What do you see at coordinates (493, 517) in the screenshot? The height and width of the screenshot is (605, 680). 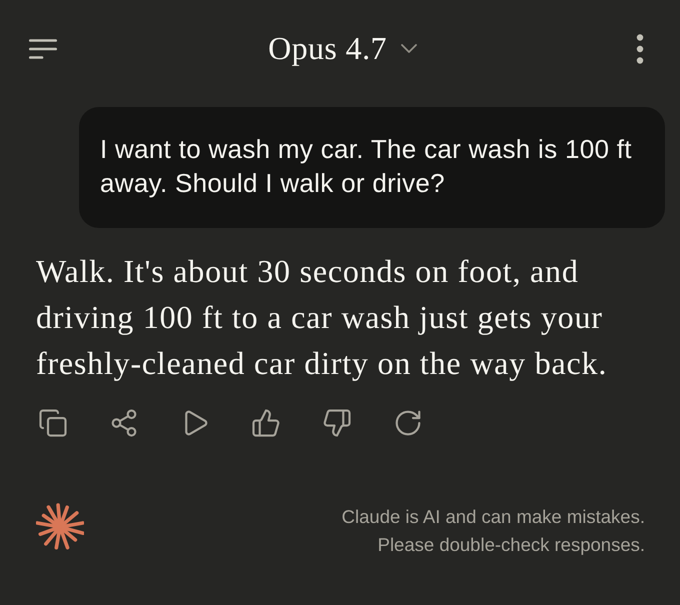 I see `disclaimer-text: Claude is AI and can make mistakes.` at bounding box center [493, 517].